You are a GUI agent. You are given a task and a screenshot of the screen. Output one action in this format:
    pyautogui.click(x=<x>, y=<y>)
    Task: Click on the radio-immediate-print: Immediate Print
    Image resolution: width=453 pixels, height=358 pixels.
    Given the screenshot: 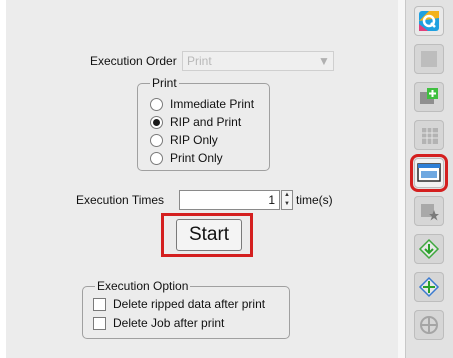 What is the action you would take?
    pyautogui.click(x=202, y=104)
    